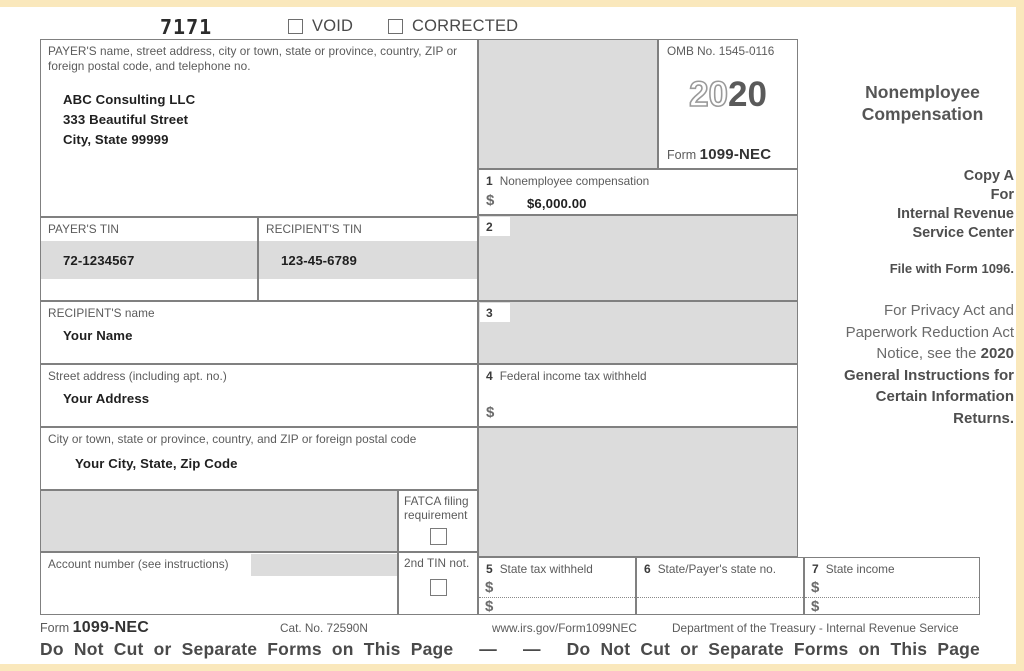 The image size is (1024, 671). Describe the element at coordinates (638, 395) in the screenshot. I see `box-4-federal-income-tax-withheld: 4 Federal income tax withheld $` at that location.